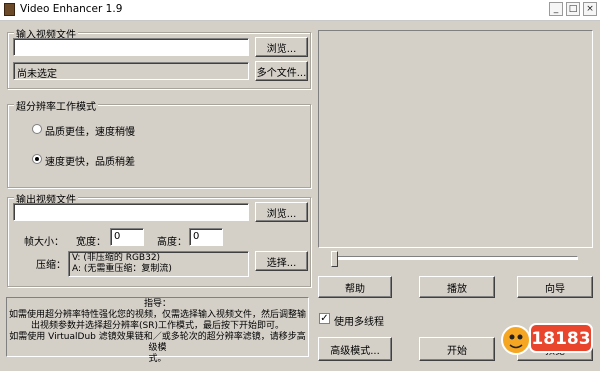 The width and height of the screenshot is (600, 371). Describe the element at coordinates (90, 132) in the screenshot. I see `quality-mode-label: 品质更佳，速度稍慢` at that location.